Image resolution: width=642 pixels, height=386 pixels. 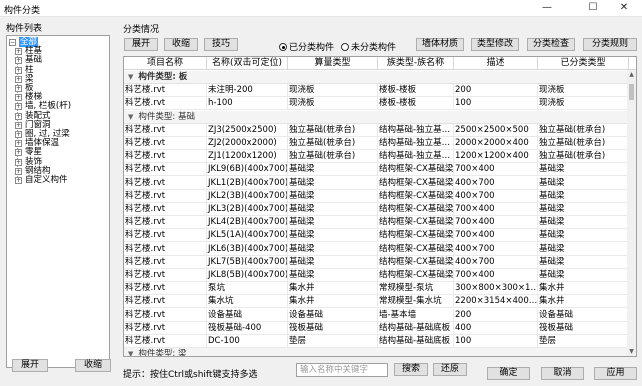 I want to click on unclassified-radio: 未分类构件, so click(x=368, y=46).